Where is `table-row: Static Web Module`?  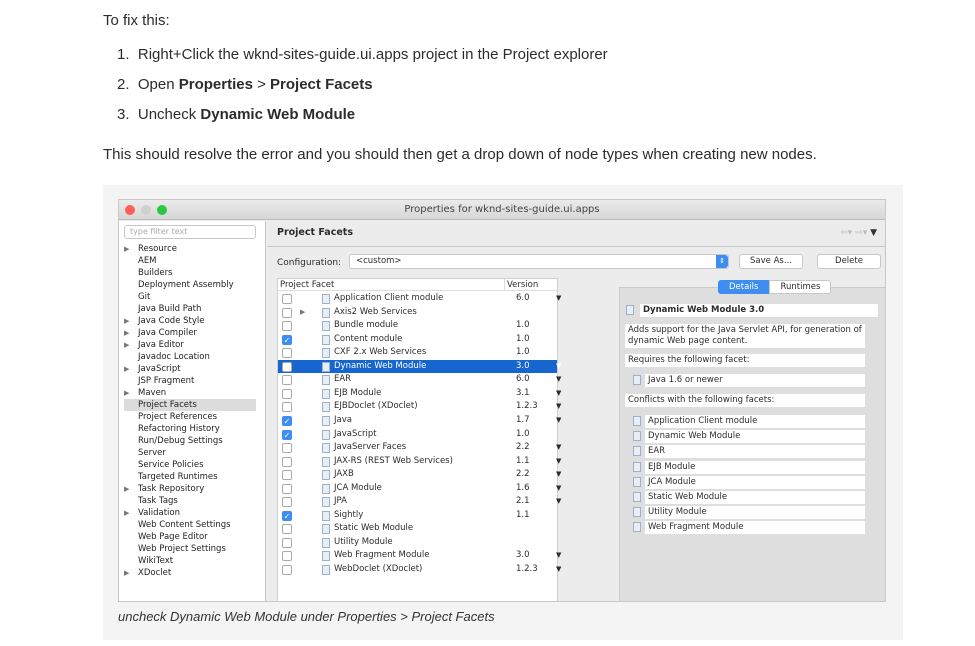 table-row: Static Web Module is located at coordinates (417, 528).